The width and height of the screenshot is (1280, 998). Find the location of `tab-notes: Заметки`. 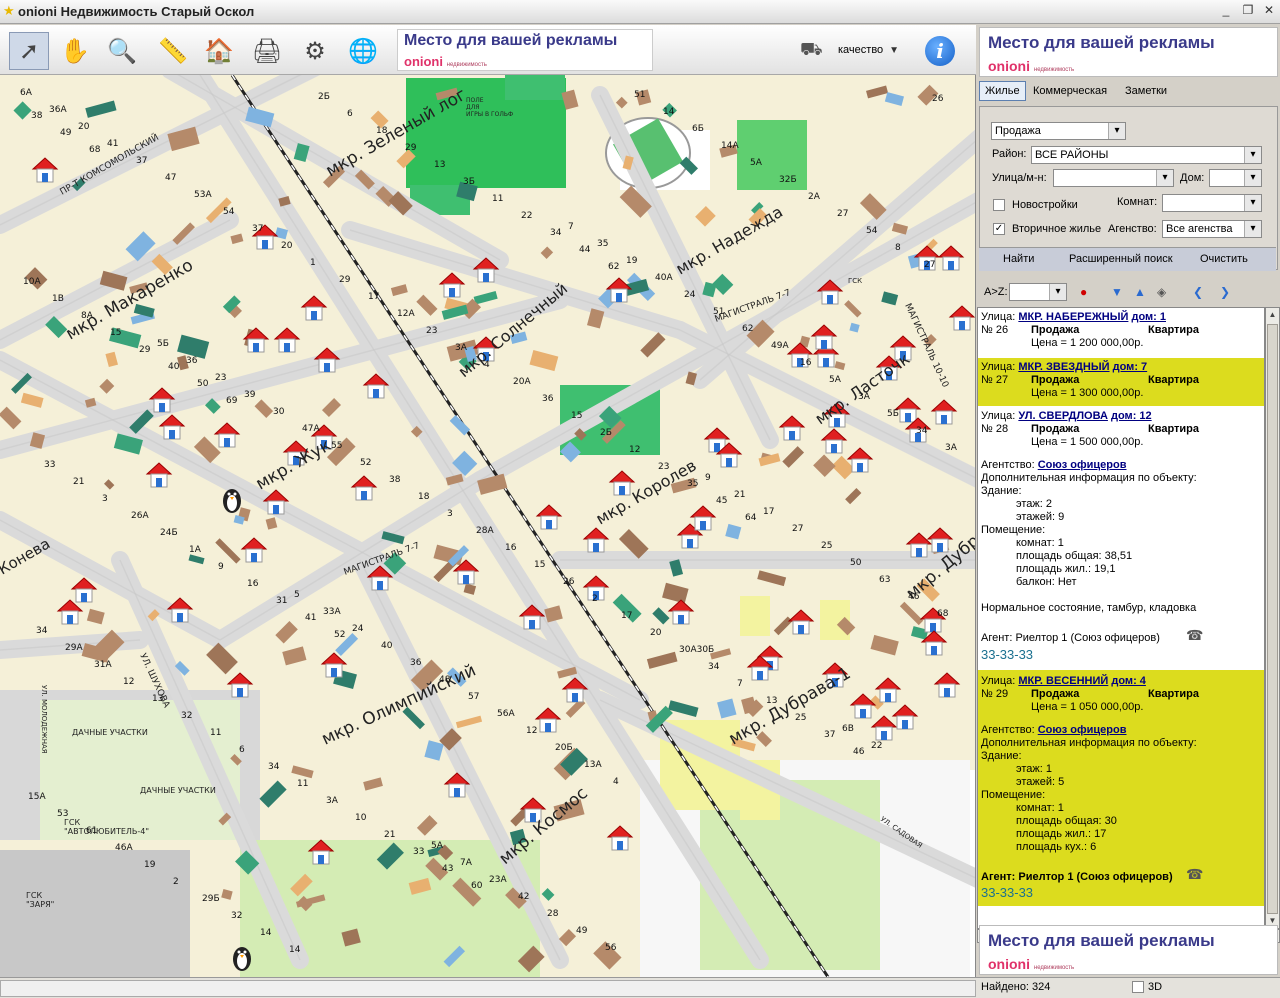

tab-notes: Заметки is located at coordinates (1146, 91).